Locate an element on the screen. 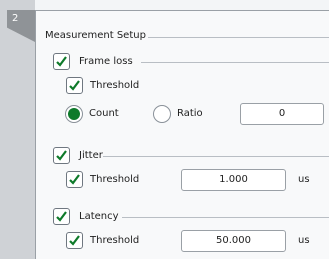 The height and width of the screenshot is (259, 329). jitter-checkbox is located at coordinates (61, 155).